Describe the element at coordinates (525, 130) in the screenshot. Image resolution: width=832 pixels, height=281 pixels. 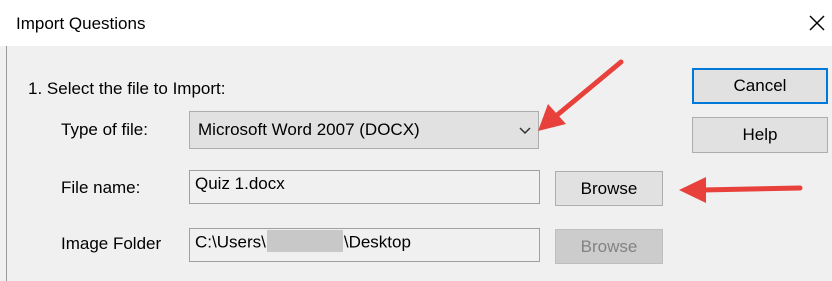
I see `chevron-down-icon` at that location.